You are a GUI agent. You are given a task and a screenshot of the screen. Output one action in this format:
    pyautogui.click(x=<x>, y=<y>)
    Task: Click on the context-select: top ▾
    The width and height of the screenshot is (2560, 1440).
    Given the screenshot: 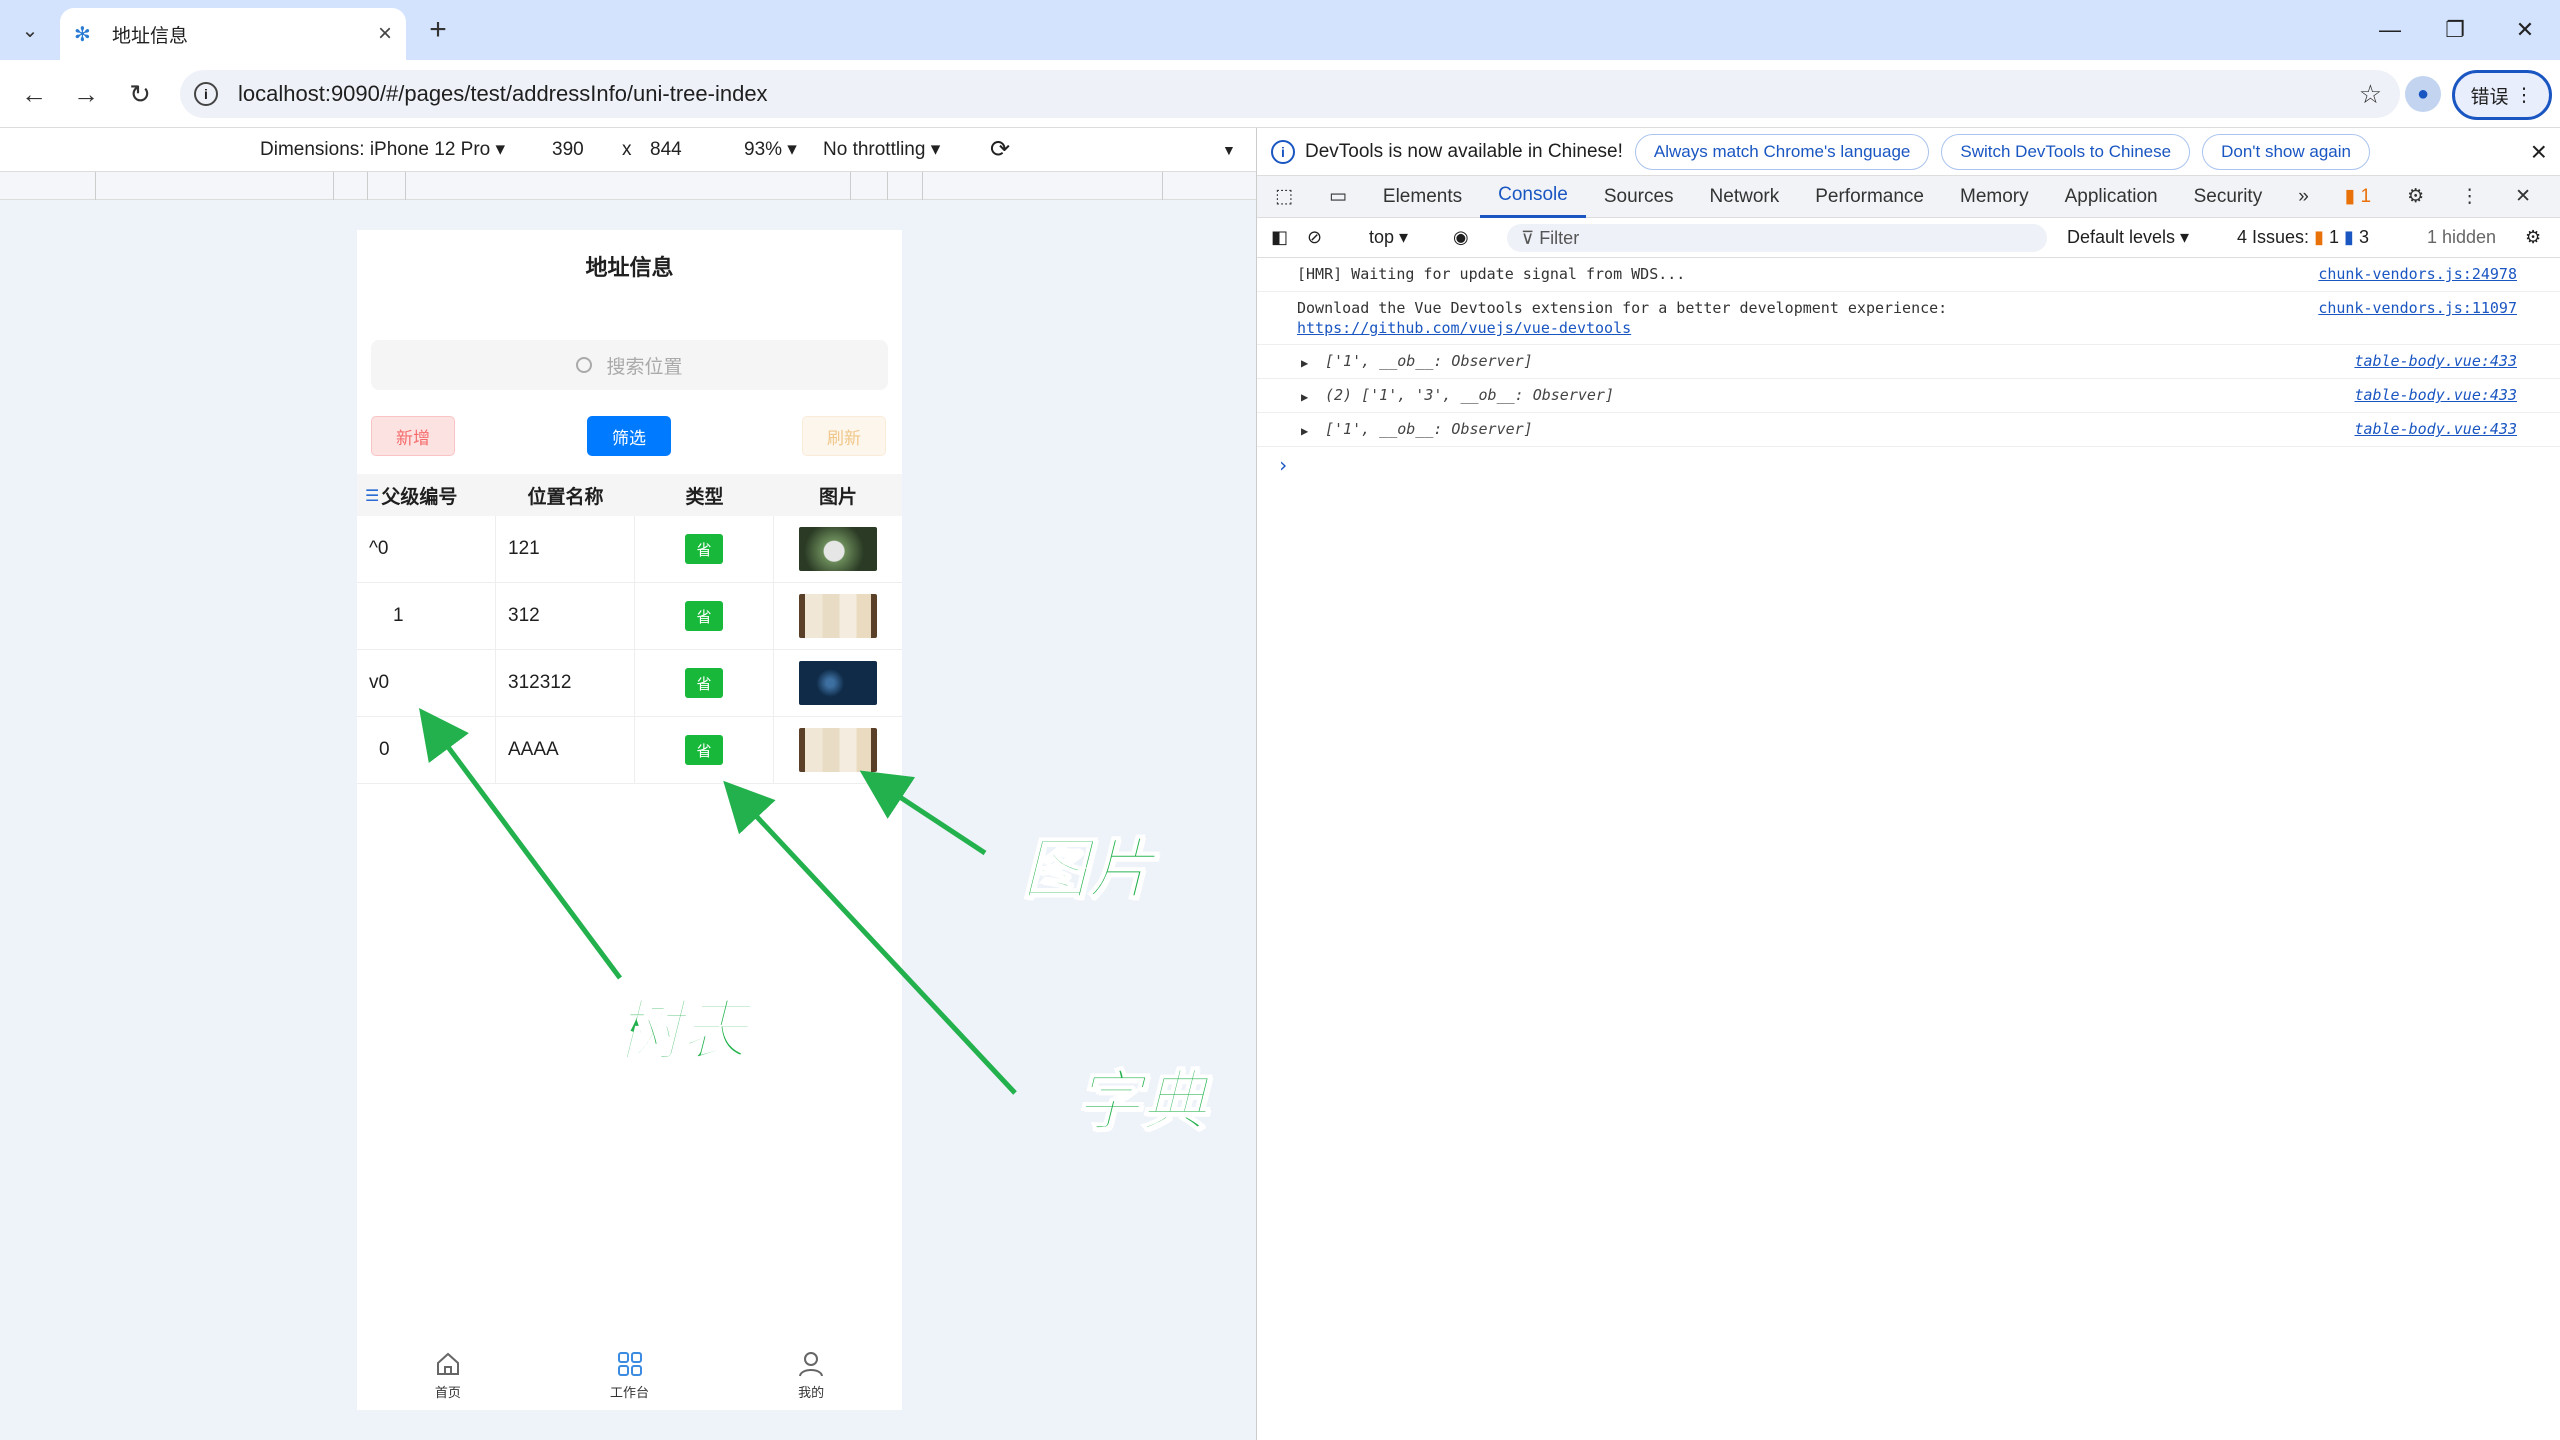 What is the action you would take?
    pyautogui.click(x=1388, y=237)
    